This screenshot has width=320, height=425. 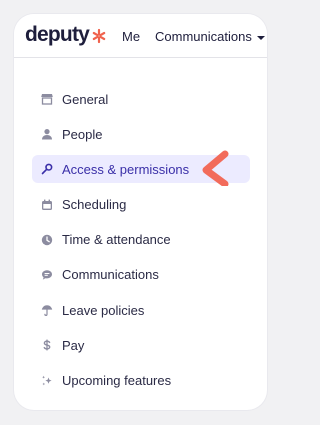 I want to click on menu-item-upcoming-features: Upcoming features, so click(x=141, y=381).